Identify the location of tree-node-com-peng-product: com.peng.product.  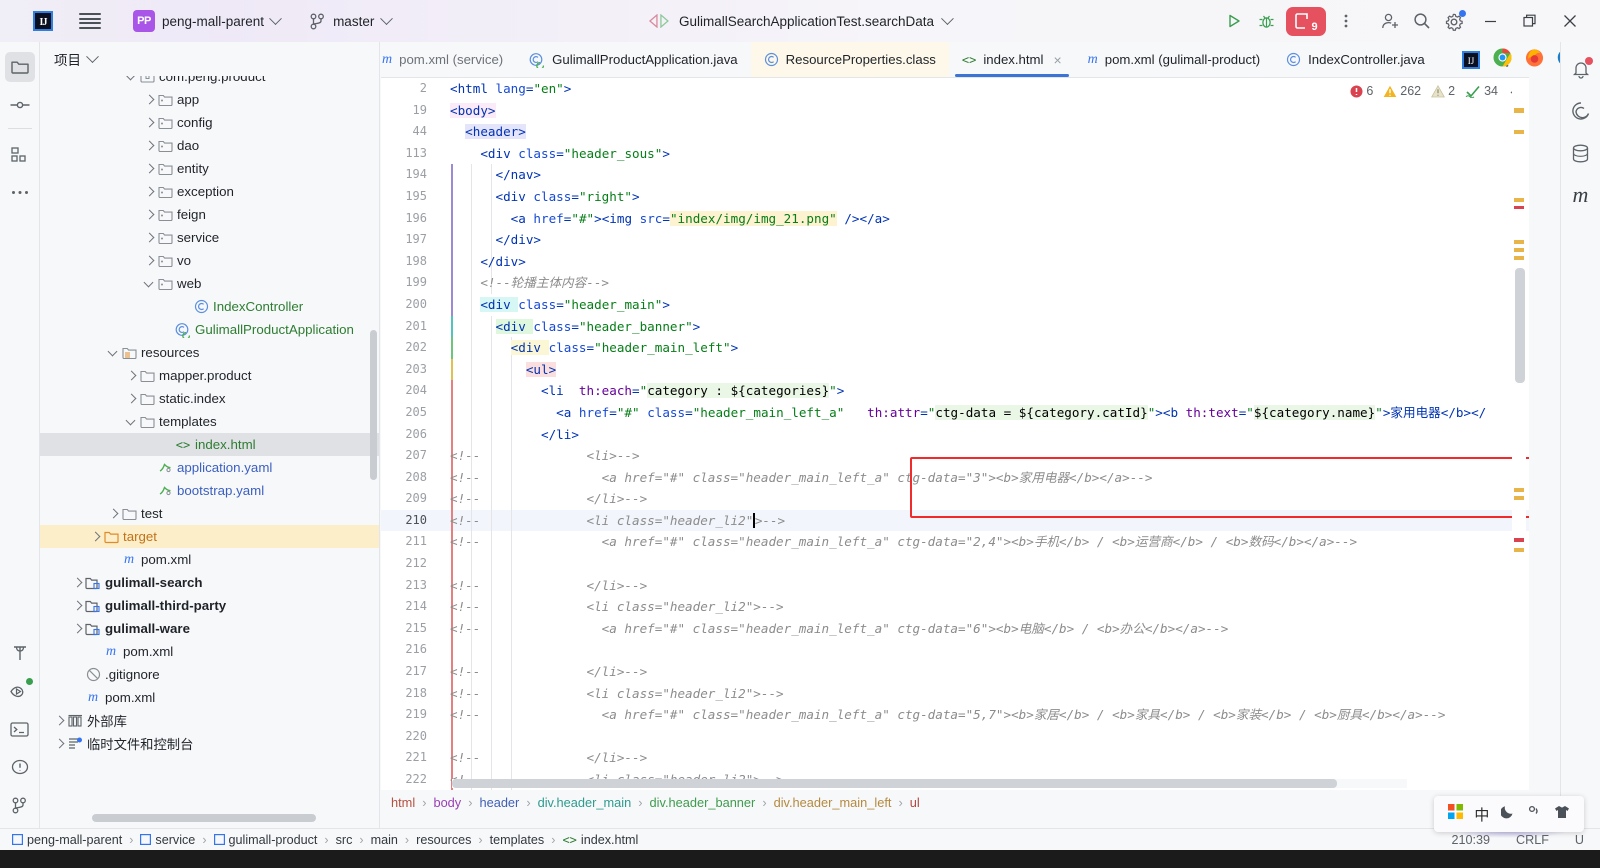
(209, 82).